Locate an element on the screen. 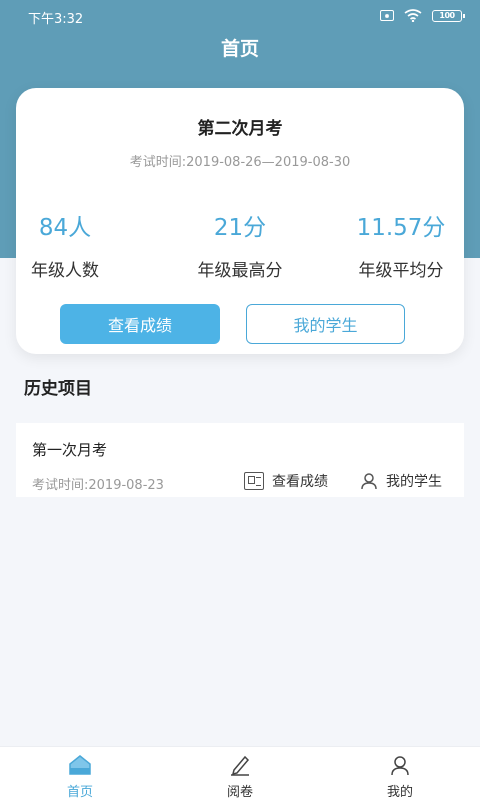  battery-level: 100 is located at coordinates (447, 15).